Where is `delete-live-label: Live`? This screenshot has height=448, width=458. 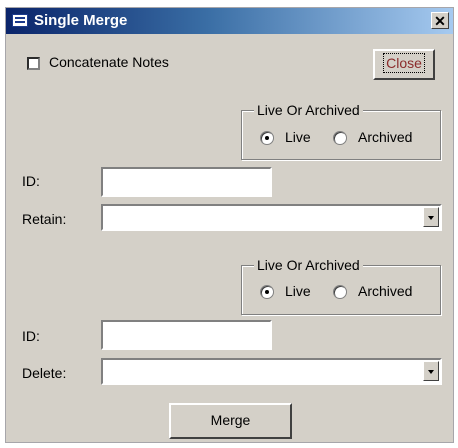 delete-live-label: Live is located at coordinates (298, 291).